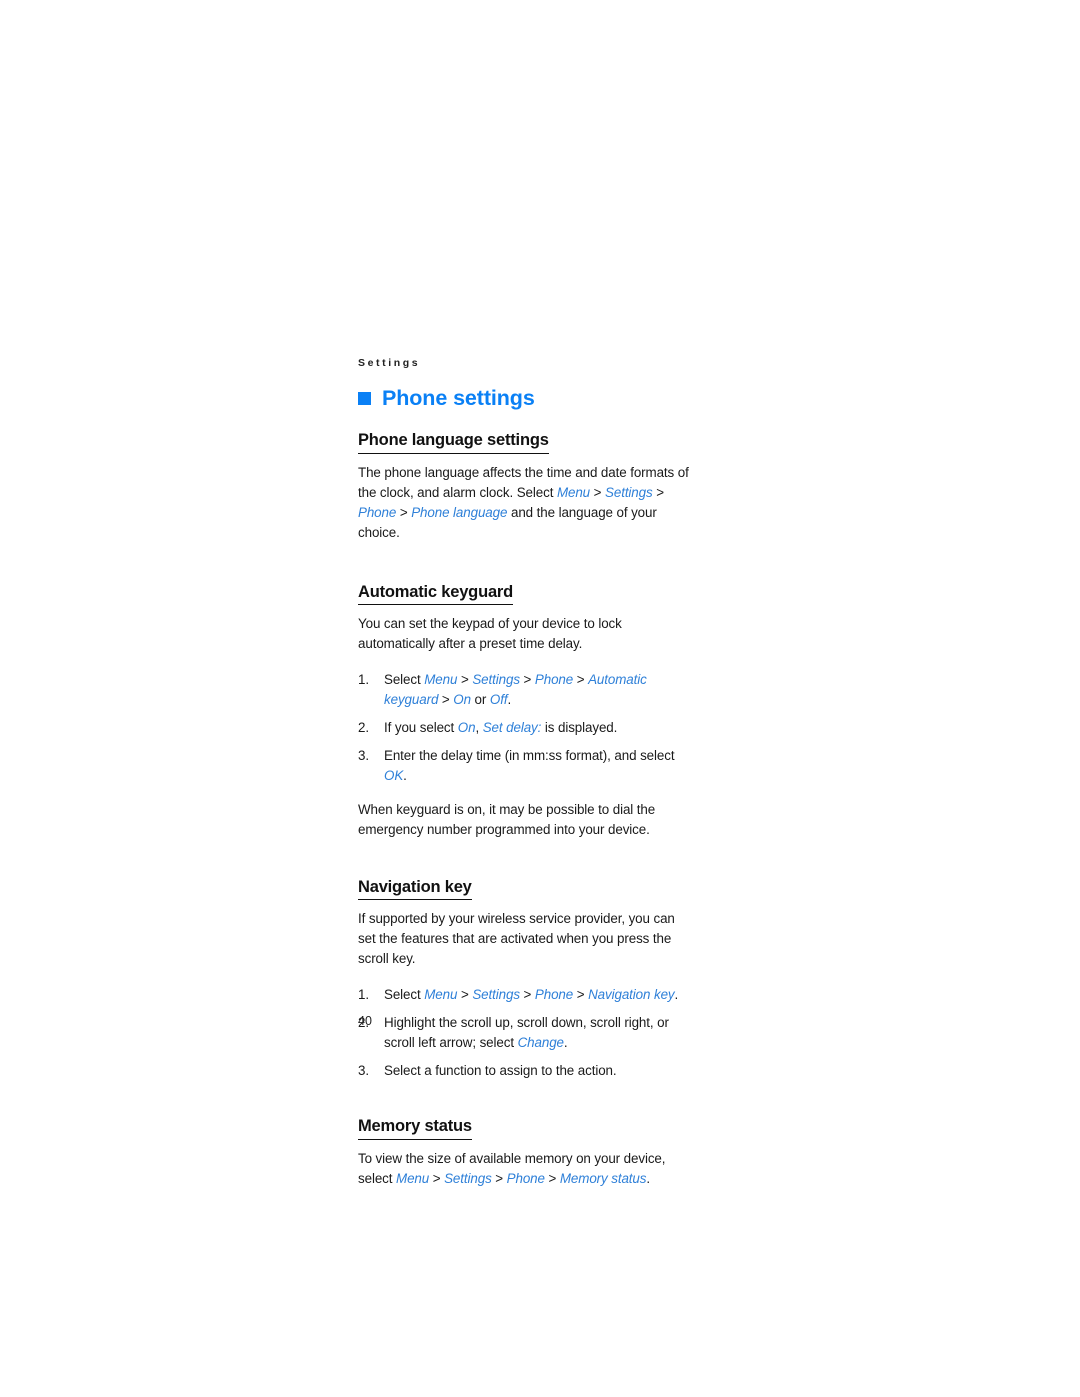 This screenshot has height=1397, width=1080. Describe the element at coordinates (480, 699) in the screenshot. I see `step-text-conjunction: or` at that location.